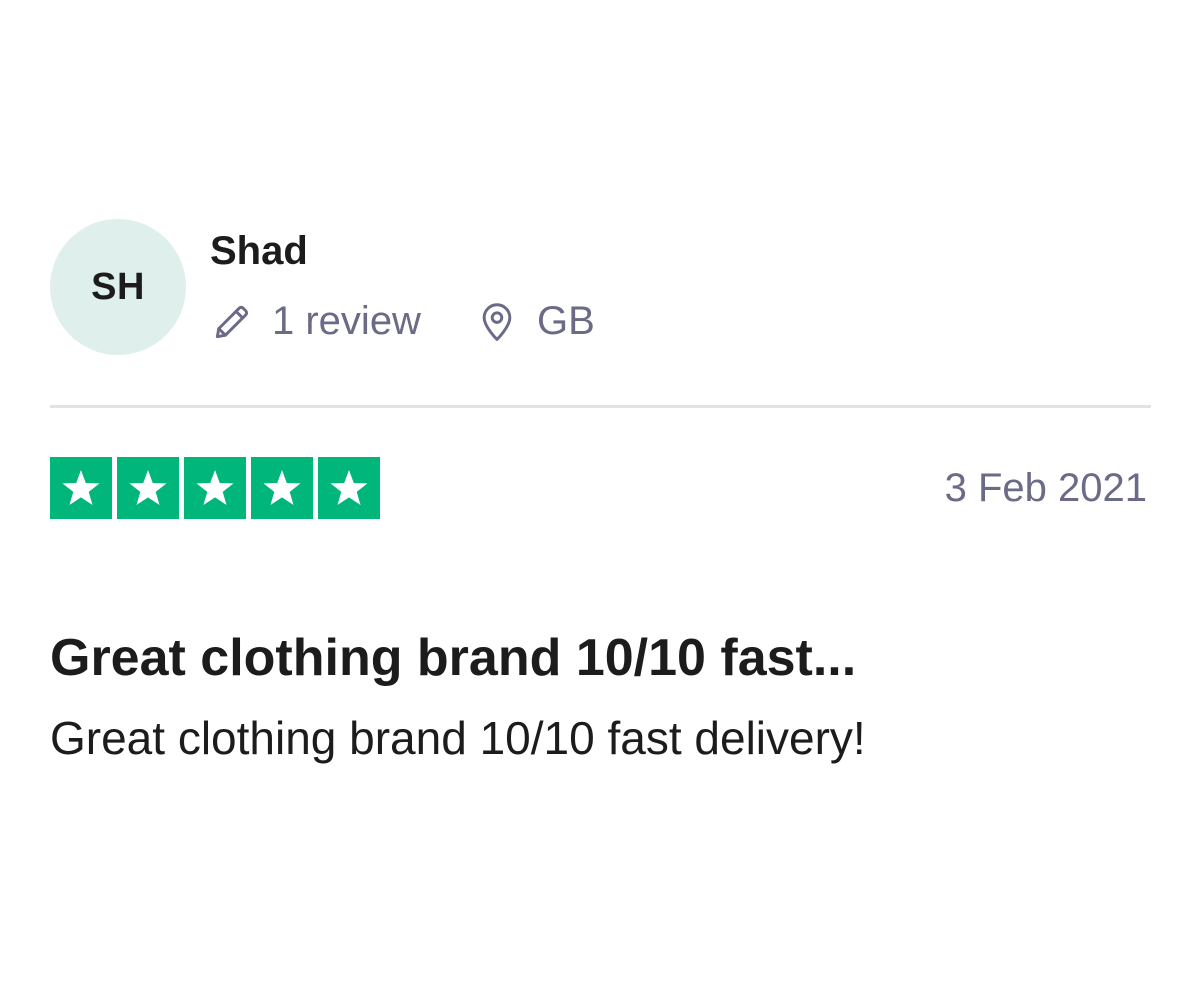 This screenshot has height=1000, width=1200. What do you see at coordinates (565, 321) in the screenshot?
I see `country-label: GB` at bounding box center [565, 321].